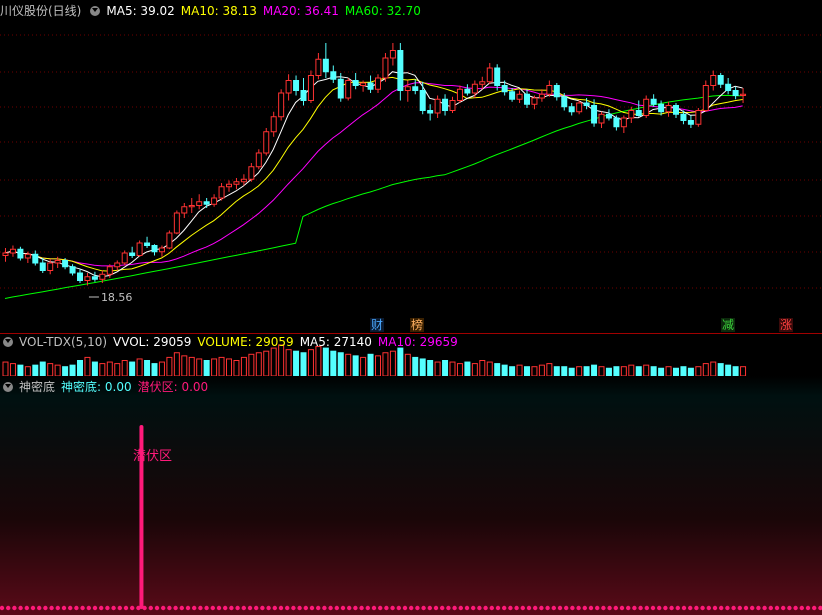 The image size is (822, 615). Describe the element at coordinates (335, 342) in the screenshot. I see `volume-ma5-value: MA5: 27140` at that location.